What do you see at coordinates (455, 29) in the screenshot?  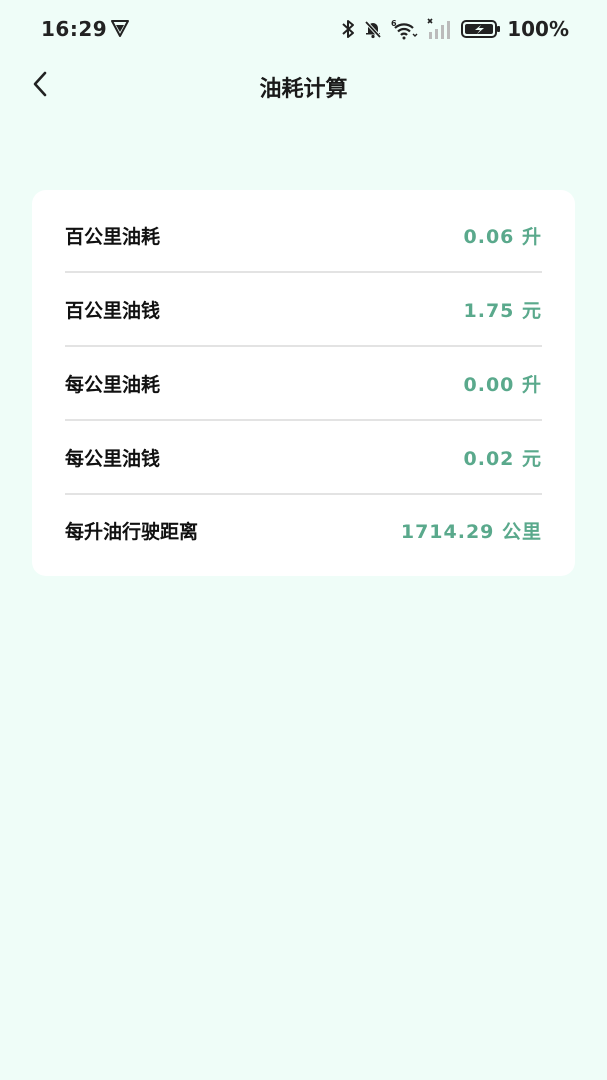 I see `status-icons: 6 100%` at bounding box center [455, 29].